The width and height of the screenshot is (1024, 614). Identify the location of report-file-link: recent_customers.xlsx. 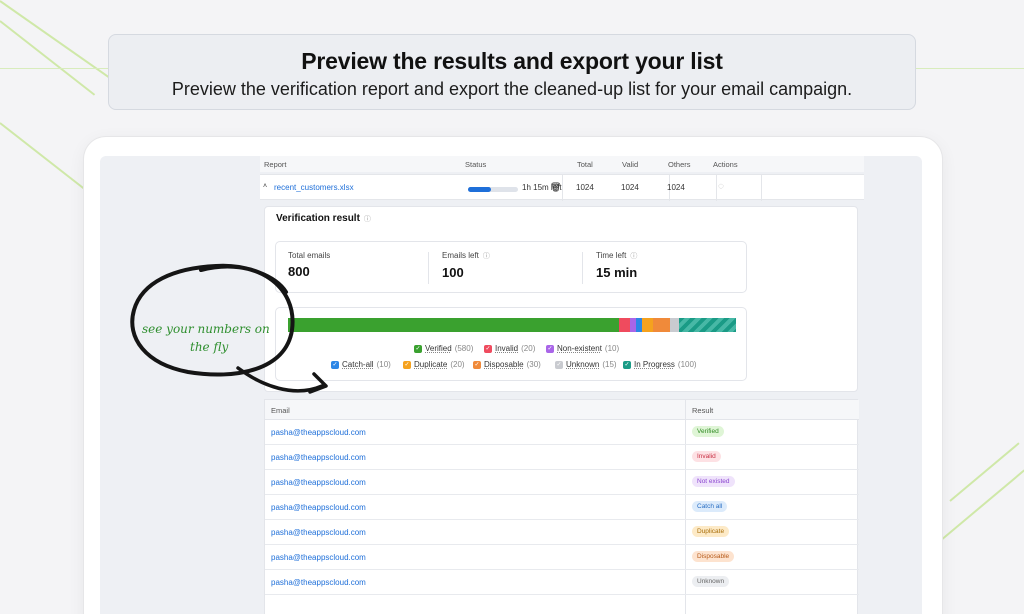
(314, 187).